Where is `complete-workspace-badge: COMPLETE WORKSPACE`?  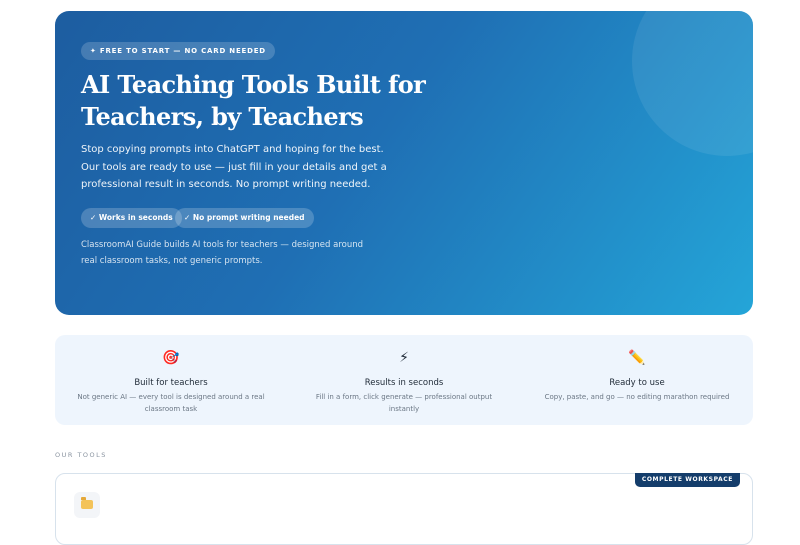 complete-workspace-badge: COMPLETE WORKSPACE is located at coordinates (687, 480).